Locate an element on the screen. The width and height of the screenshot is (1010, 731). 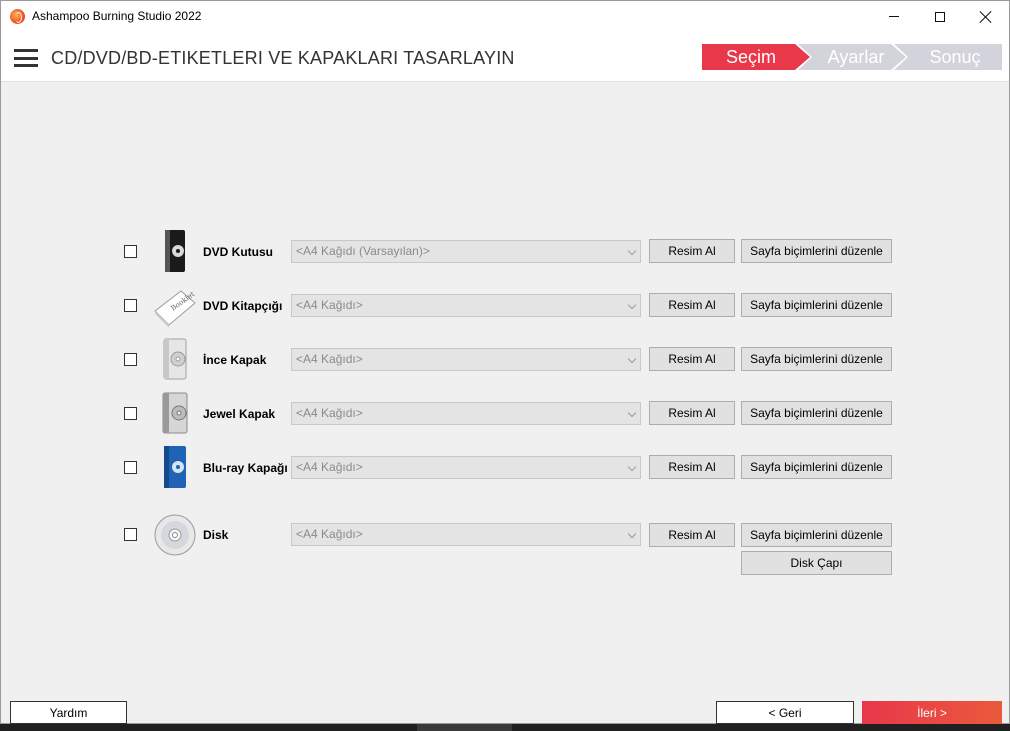
wizard-steps: Seçim Ayarlar Sonuç is located at coordinates (852, 57).